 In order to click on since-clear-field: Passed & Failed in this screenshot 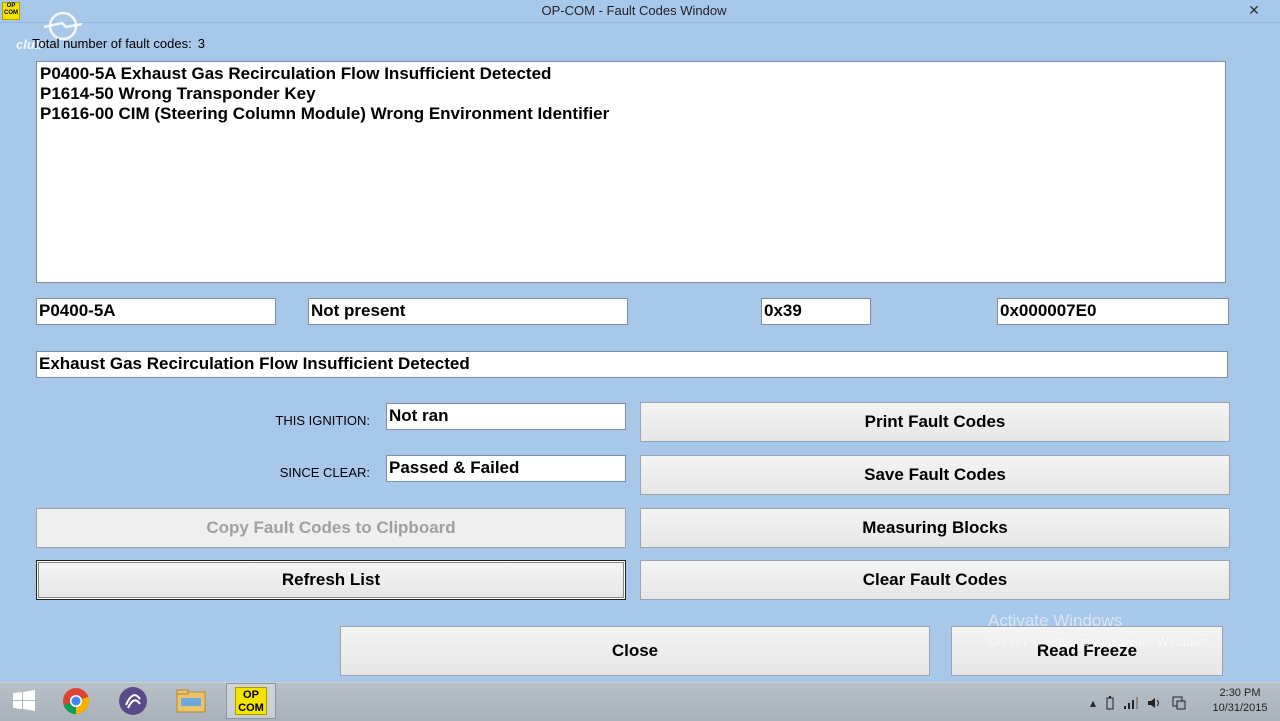, I will do `click(506, 468)`.